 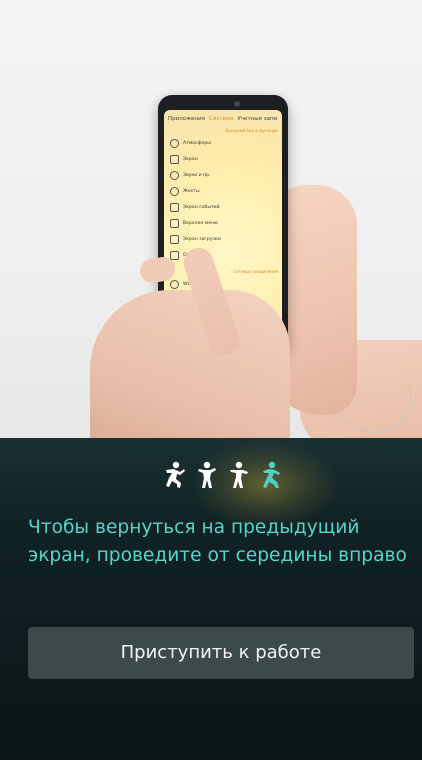 I want to click on wifi-icon, so click(x=174, y=284).